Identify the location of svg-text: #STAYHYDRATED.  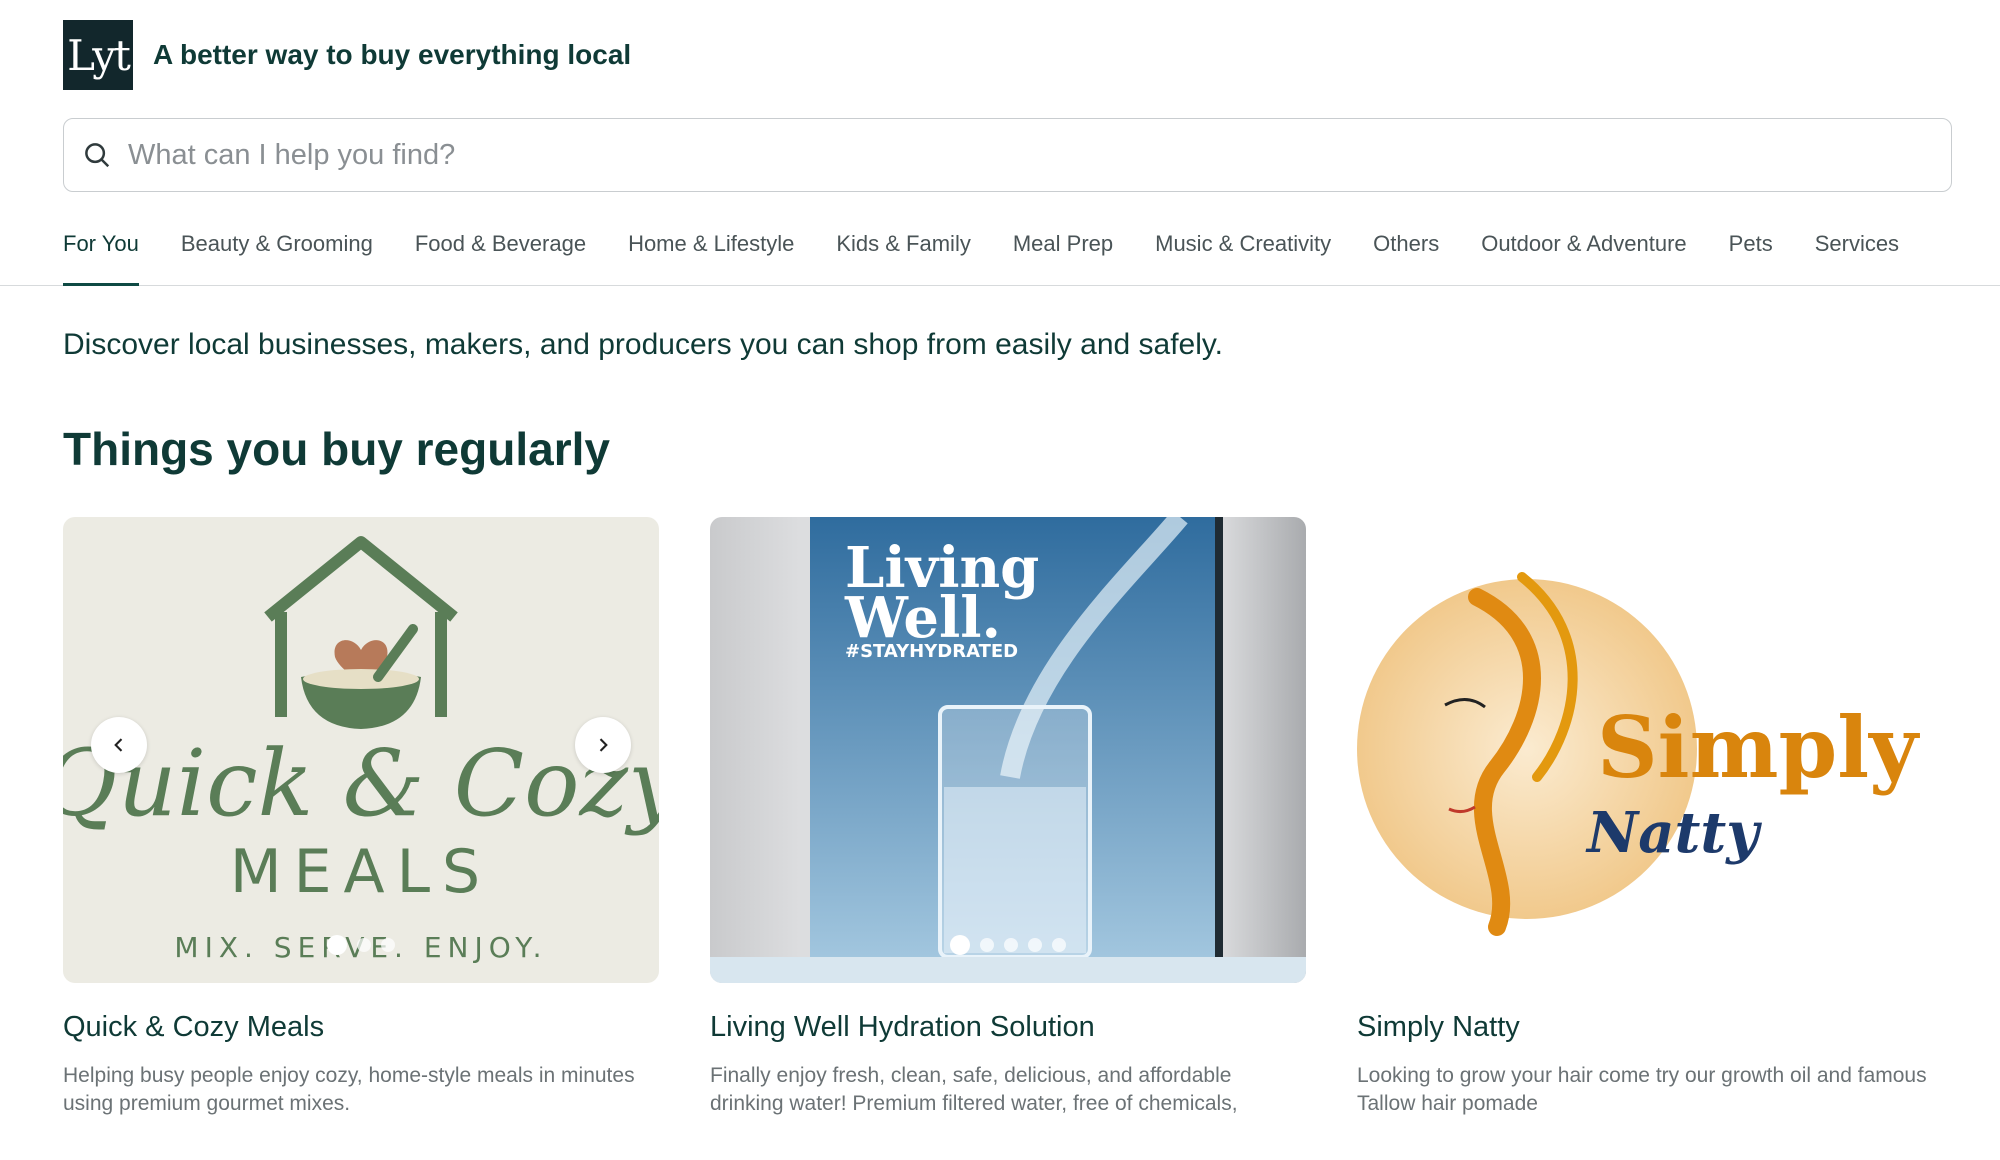
(931, 651).